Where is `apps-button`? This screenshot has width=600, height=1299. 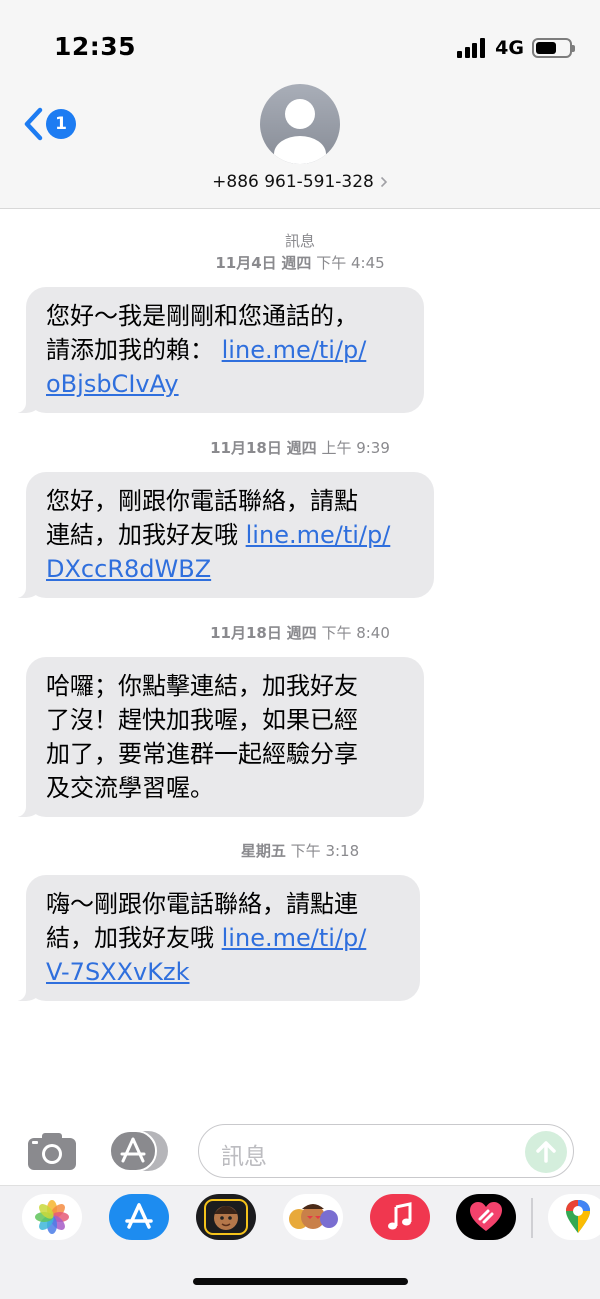
apps-button is located at coordinates (139, 1151).